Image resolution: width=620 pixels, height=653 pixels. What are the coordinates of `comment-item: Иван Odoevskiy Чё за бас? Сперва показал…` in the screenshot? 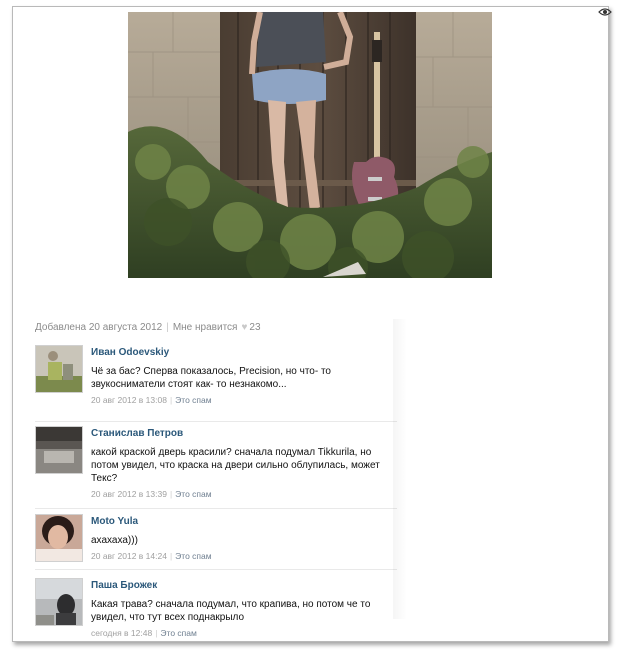 It's located at (216, 383).